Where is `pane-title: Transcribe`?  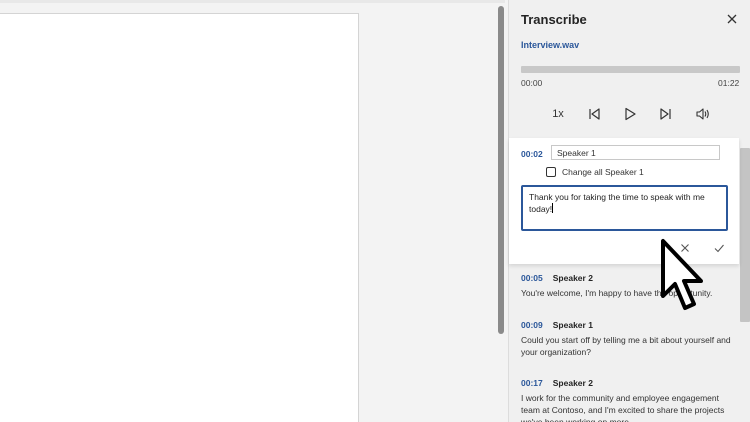 pane-title: Transcribe is located at coordinates (554, 19).